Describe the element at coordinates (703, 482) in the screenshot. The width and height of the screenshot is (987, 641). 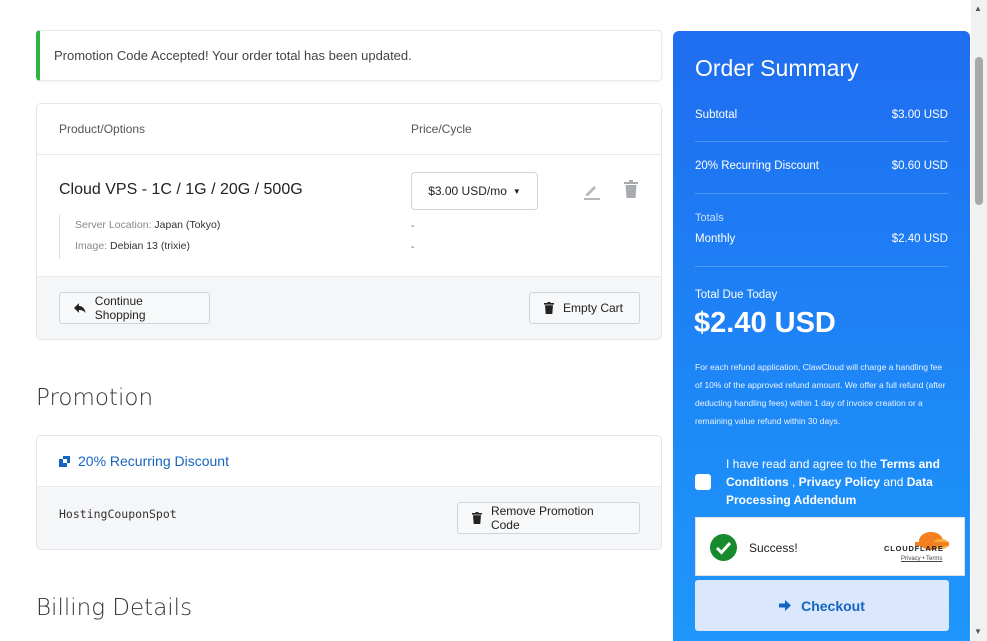
I see `terms-checkbox` at that location.